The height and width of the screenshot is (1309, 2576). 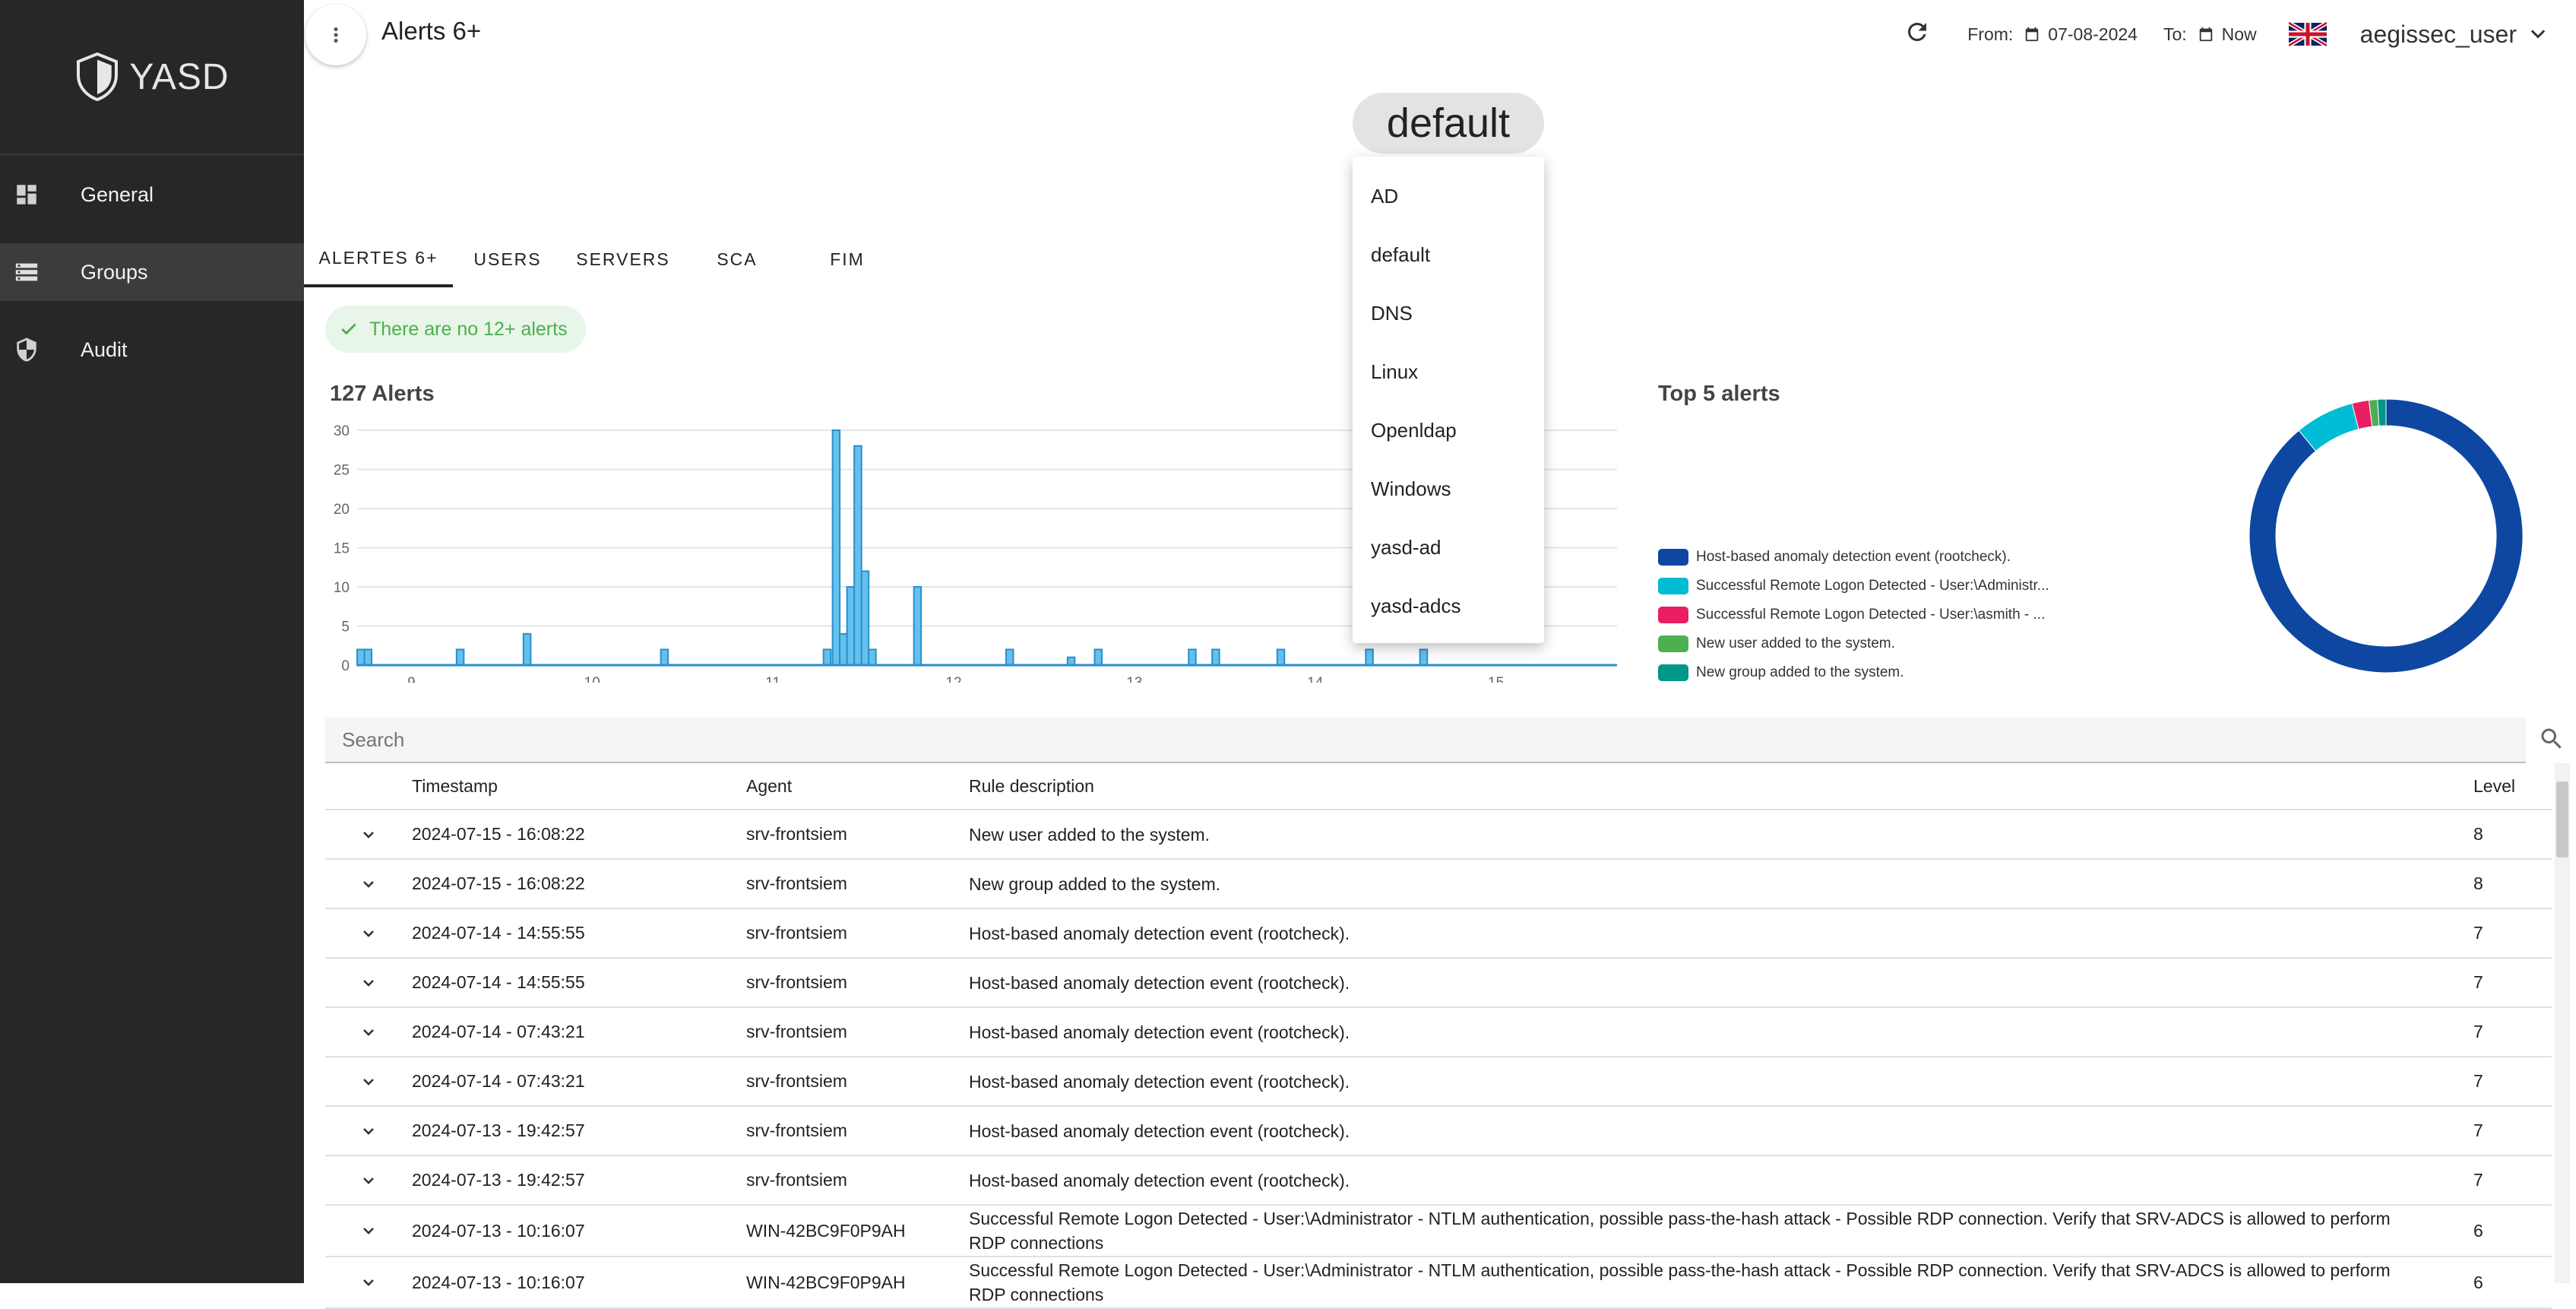 I want to click on legend-item: New group added to the system., so click(x=1853, y=672).